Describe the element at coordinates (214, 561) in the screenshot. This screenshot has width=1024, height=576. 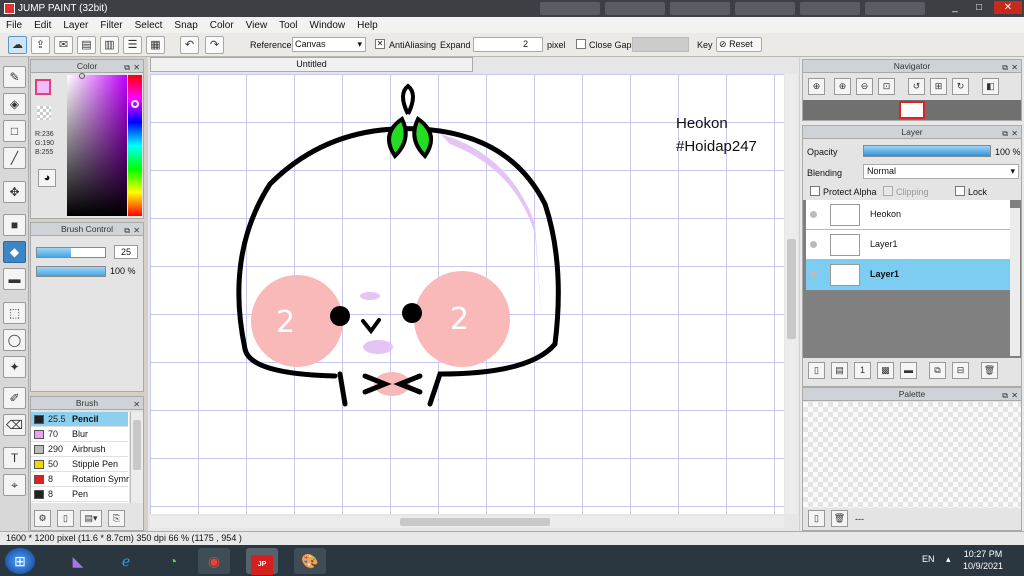
I see `chrome-icon: ◉` at that location.